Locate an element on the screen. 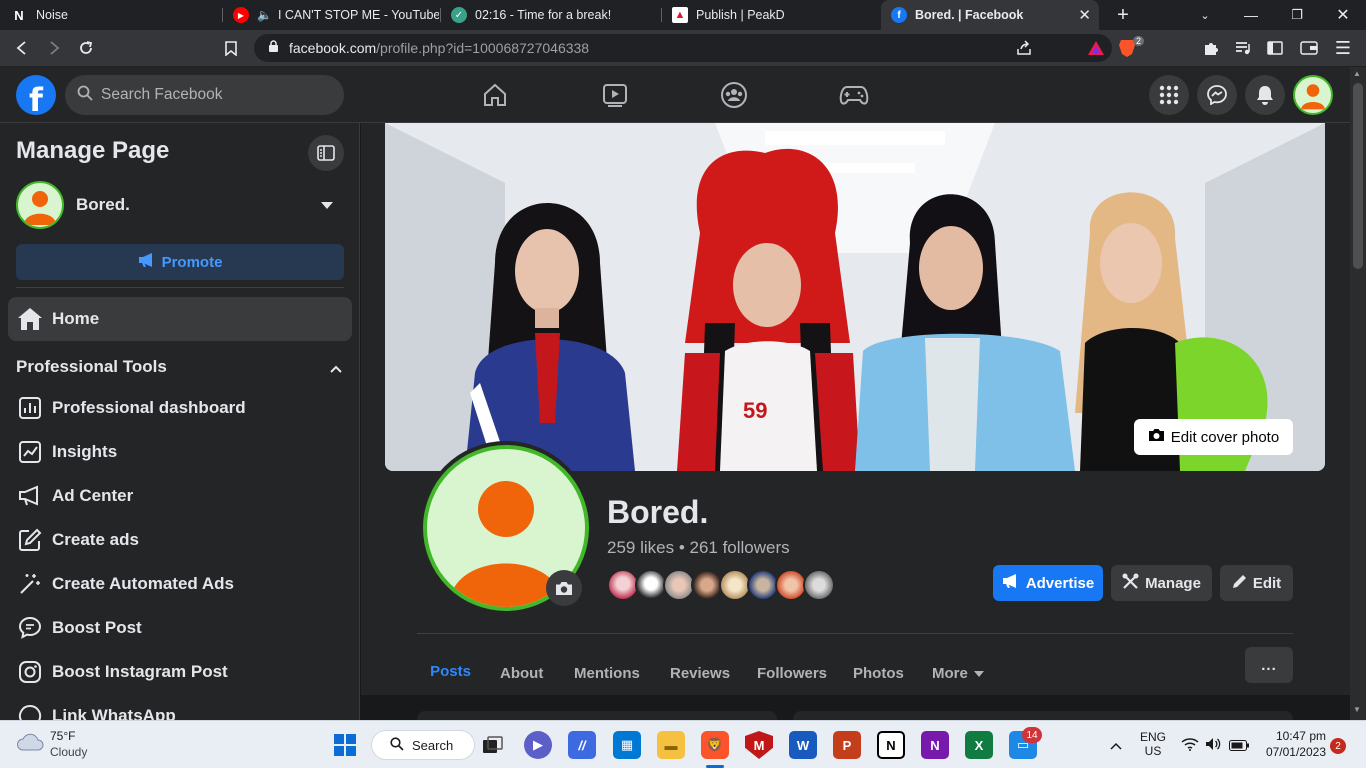  mcafee-icon: M is located at coordinates (759, 745).